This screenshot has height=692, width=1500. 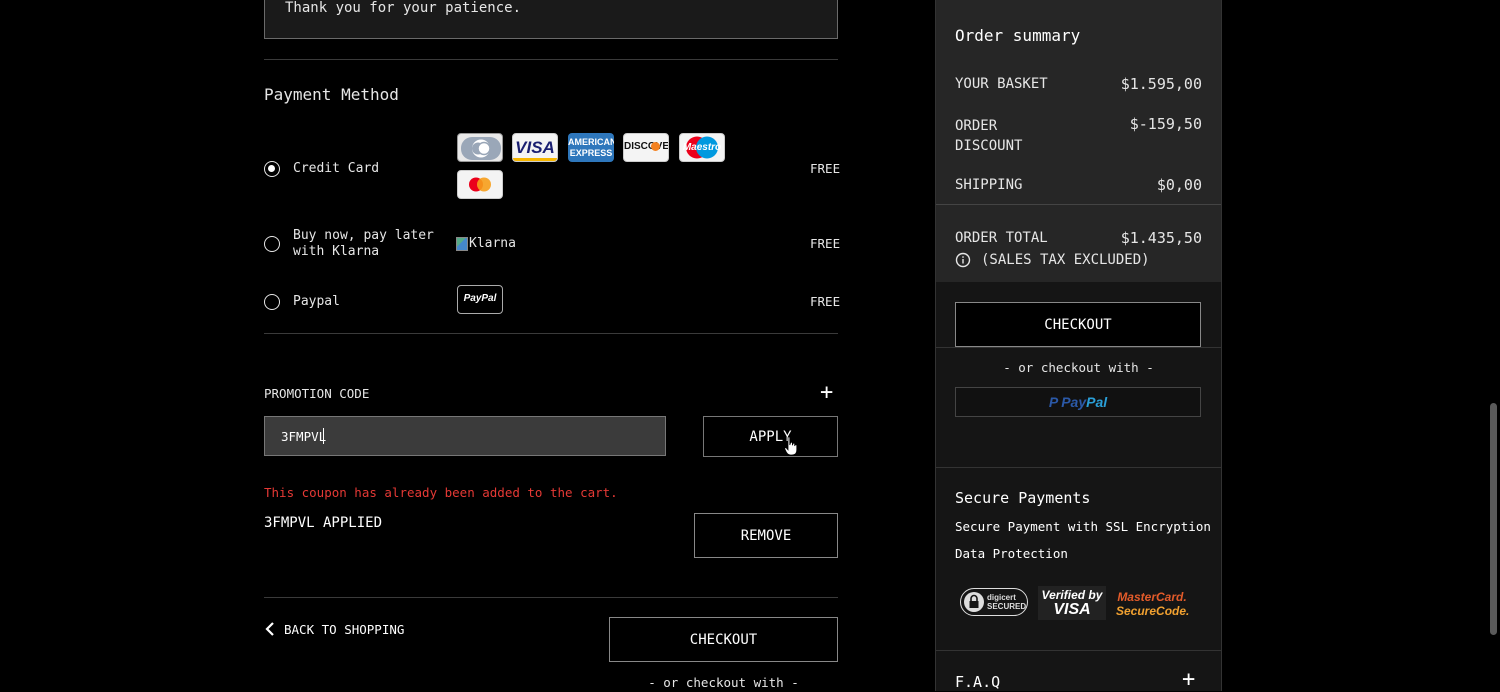 What do you see at coordinates (304, 436) in the screenshot?
I see `promo-code-value: 3FMPVL` at bounding box center [304, 436].